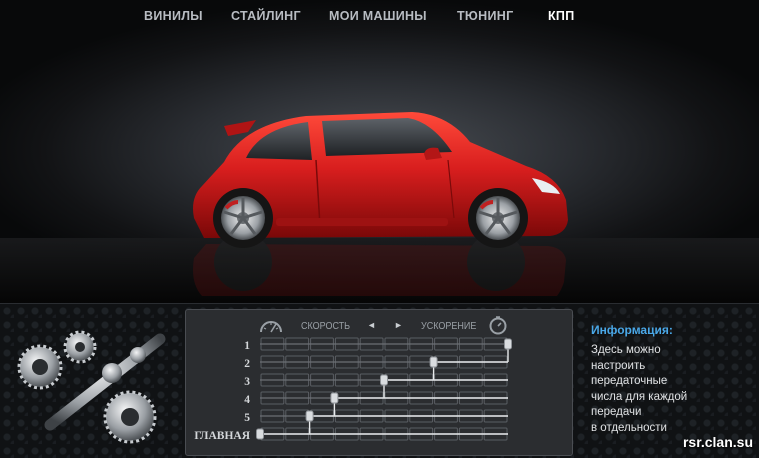  What do you see at coordinates (371, 325) in the screenshot?
I see `arrow-left-button: ◄` at bounding box center [371, 325].